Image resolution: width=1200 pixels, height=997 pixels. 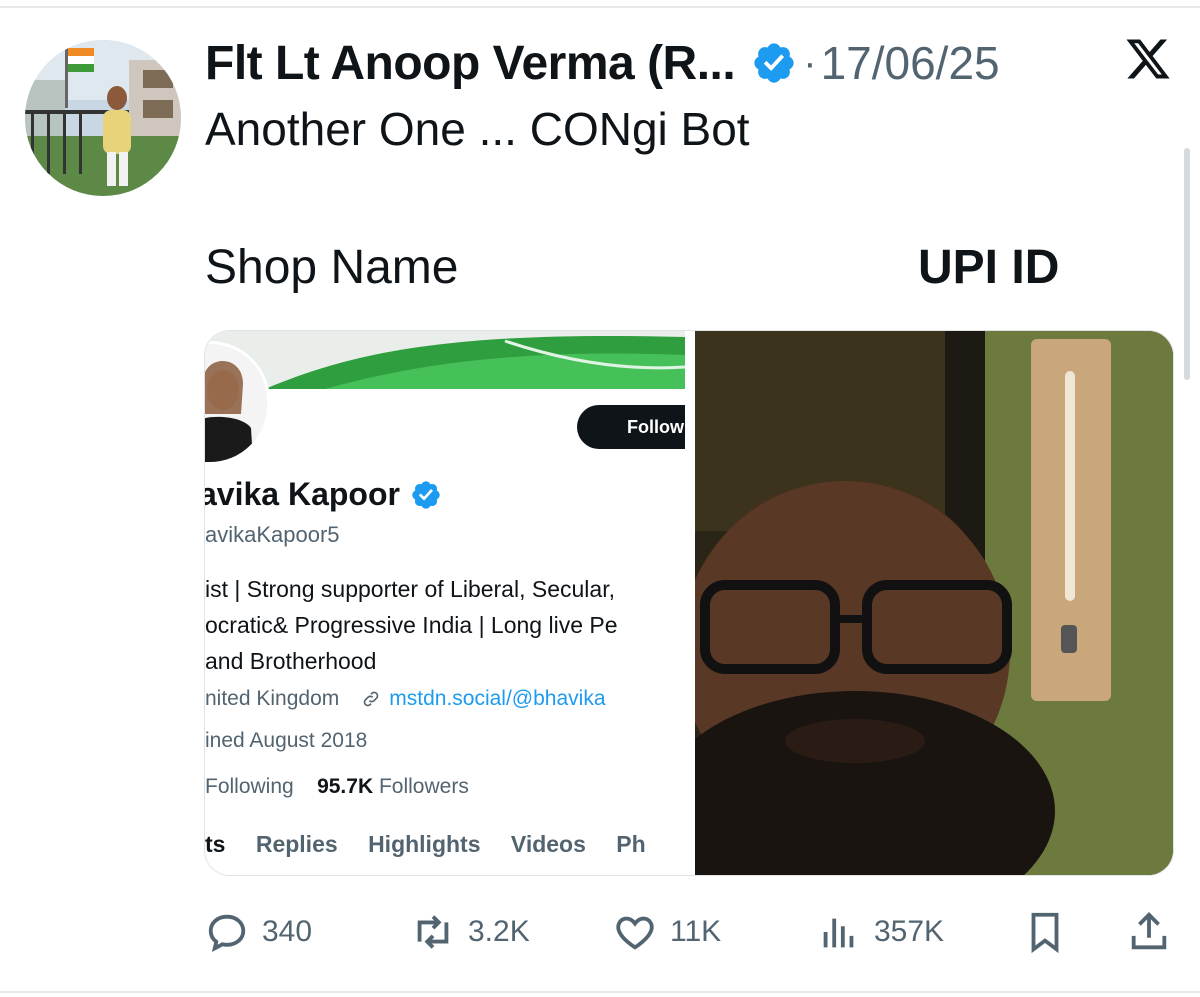 I want to click on tweet-text: Another One ... CONgi Bot, so click(x=477, y=129).